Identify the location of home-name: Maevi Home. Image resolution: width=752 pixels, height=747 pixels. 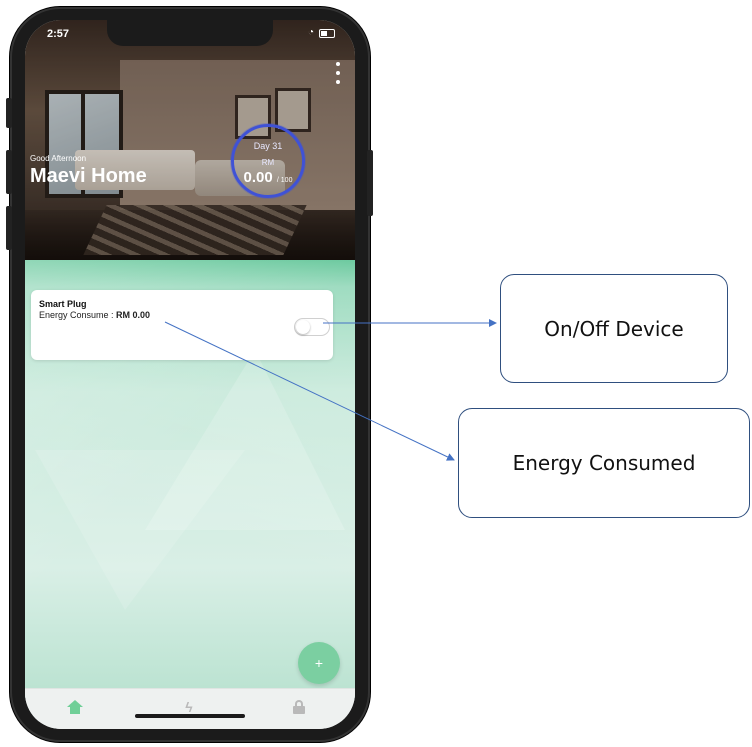
(88, 176).